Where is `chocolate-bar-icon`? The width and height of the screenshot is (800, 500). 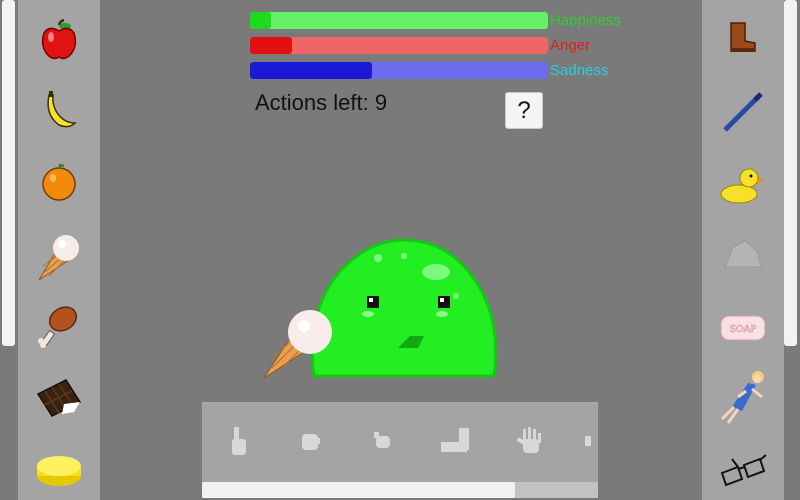 chocolate-bar-icon is located at coordinates (59, 398).